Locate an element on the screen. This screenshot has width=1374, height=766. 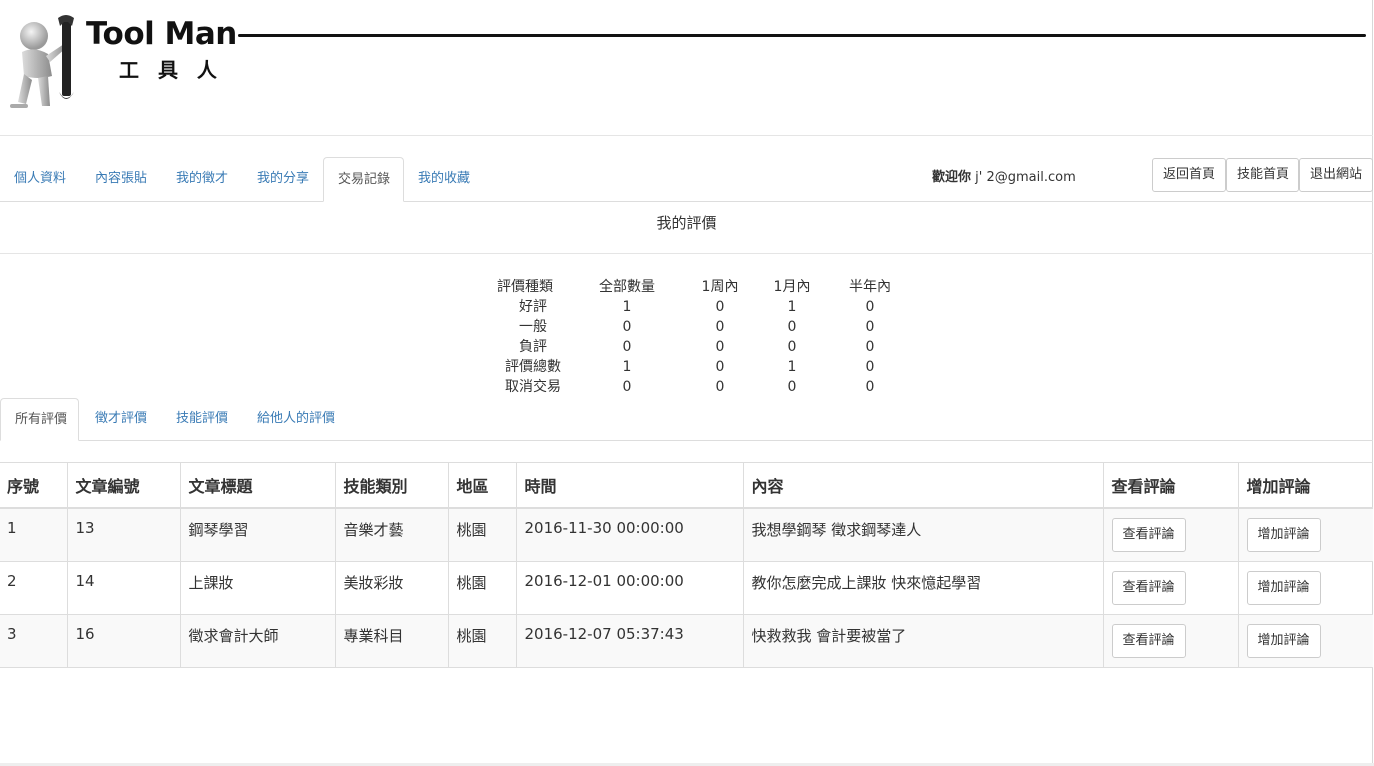
tab-skill-ratings: 技能評價 is located at coordinates (202, 419).